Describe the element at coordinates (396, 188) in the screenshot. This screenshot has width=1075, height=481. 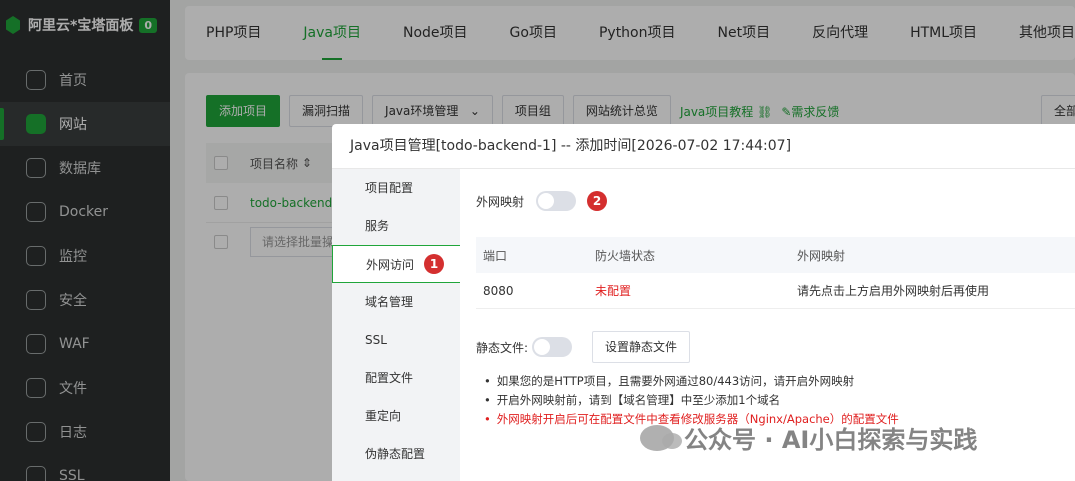
I see `dialog-nav-project-config: 项目配置` at that location.